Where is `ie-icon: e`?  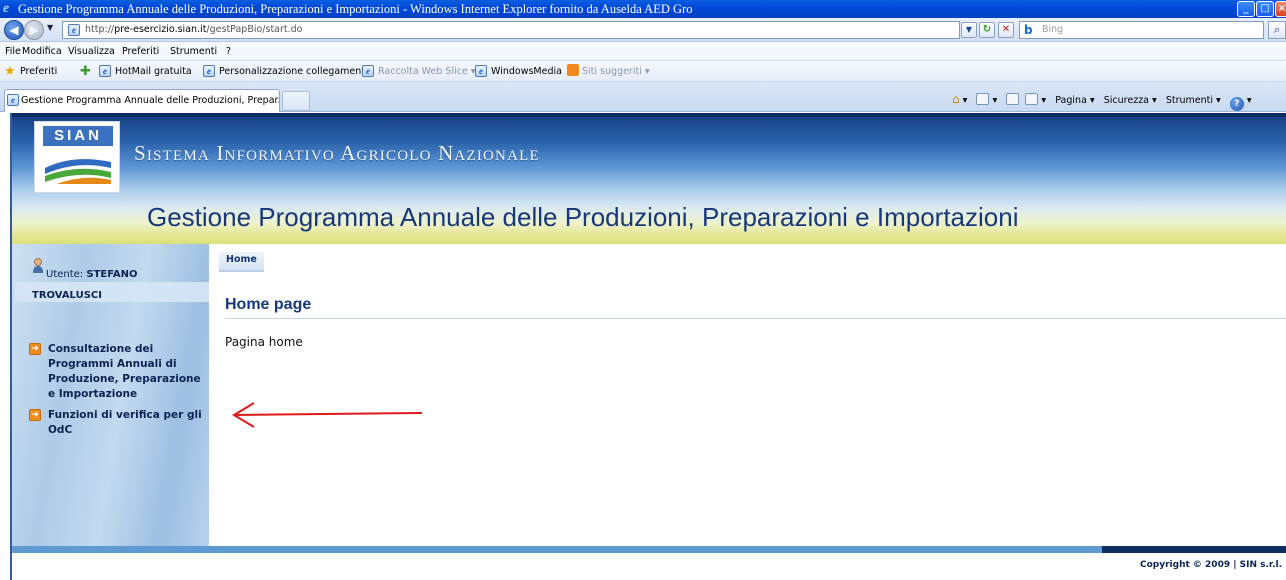
ie-icon: e is located at coordinates (6, 8).